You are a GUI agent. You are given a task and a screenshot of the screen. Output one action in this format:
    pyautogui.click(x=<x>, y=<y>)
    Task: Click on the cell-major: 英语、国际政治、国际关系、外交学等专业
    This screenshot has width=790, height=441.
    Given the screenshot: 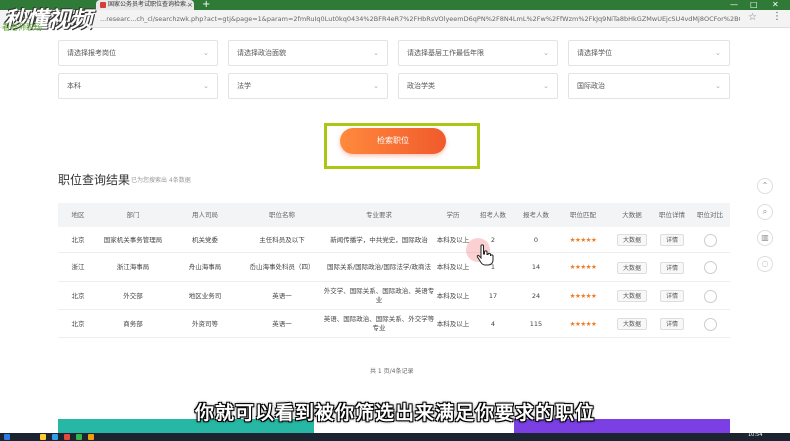 What is the action you would take?
    pyautogui.click(x=379, y=324)
    